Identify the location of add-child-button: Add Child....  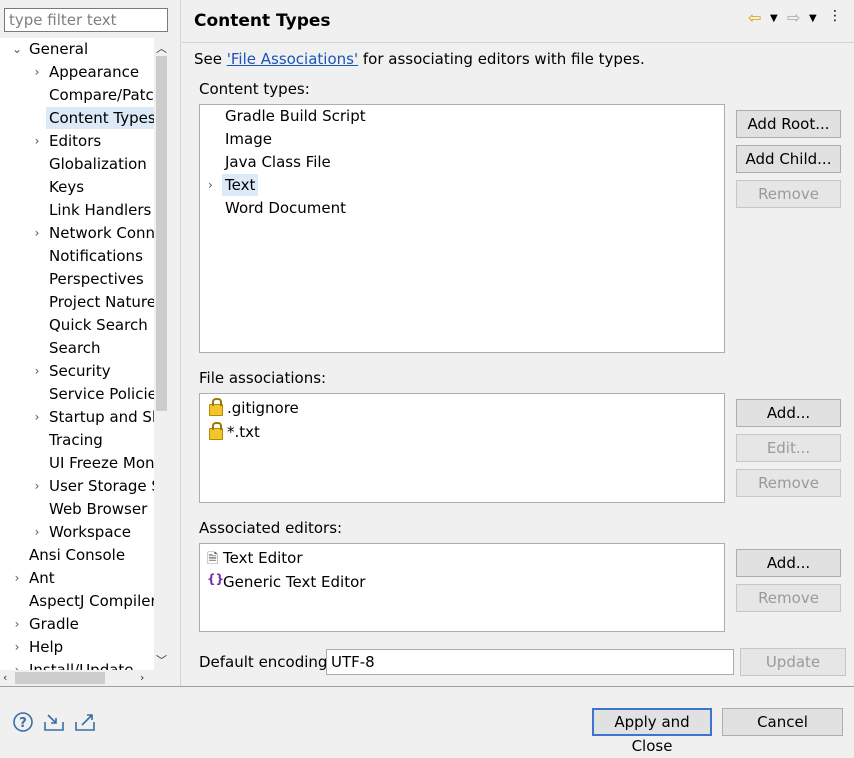
(788, 159).